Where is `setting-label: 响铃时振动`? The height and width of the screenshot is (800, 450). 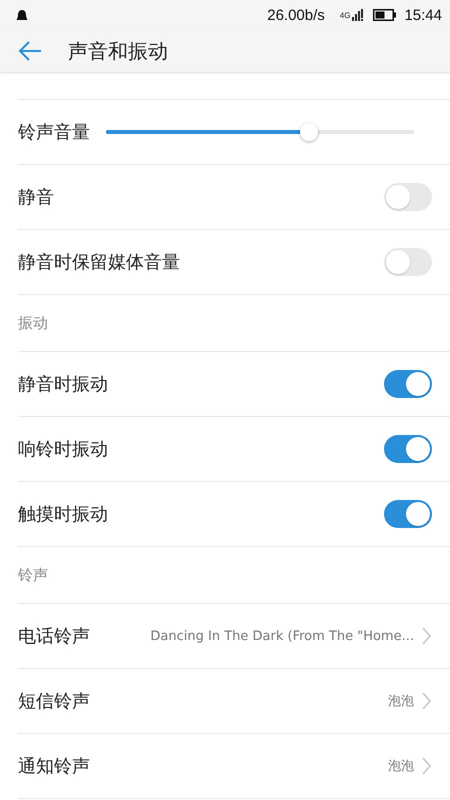
setting-label: 响铃时振动 is located at coordinates (63, 449).